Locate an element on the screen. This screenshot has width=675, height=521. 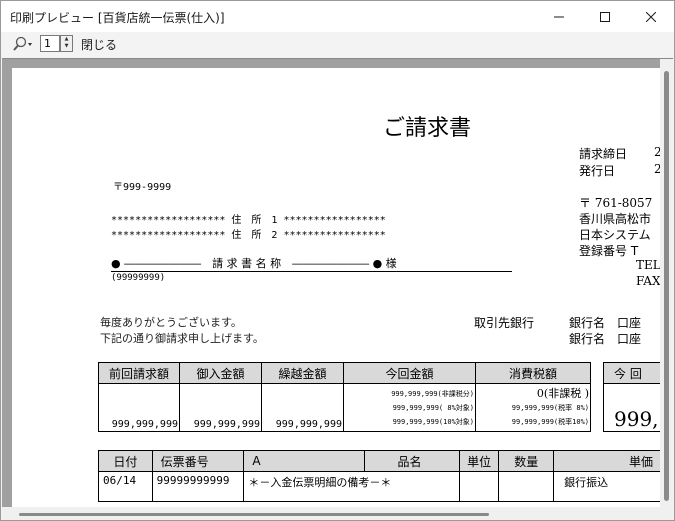
magnifier-icon is located at coordinates (22, 43).